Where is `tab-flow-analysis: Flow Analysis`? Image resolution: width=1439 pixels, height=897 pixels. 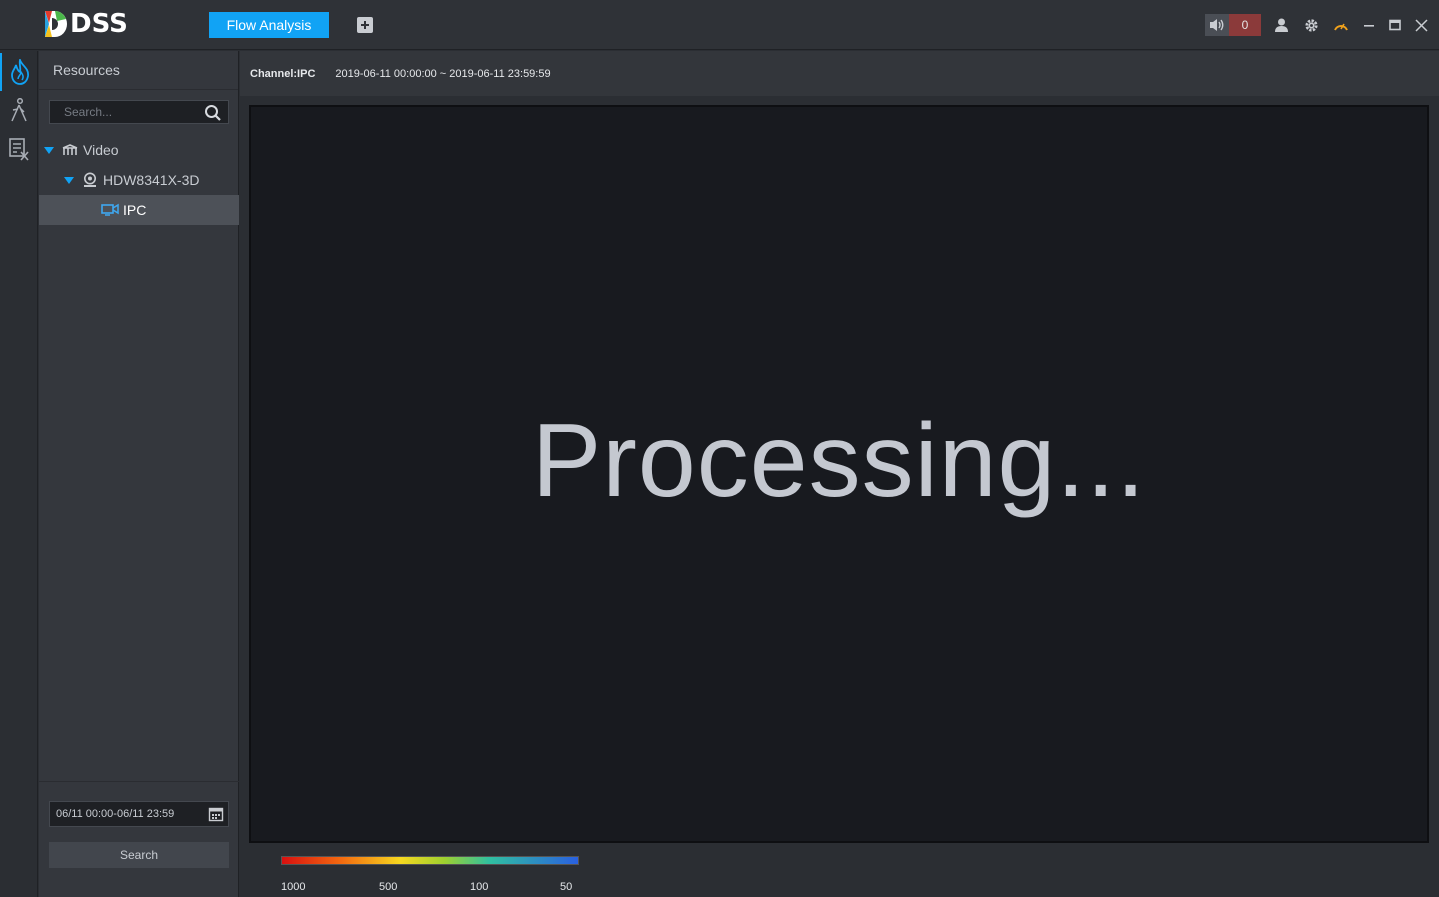
tab-flow-analysis: Flow Analysis is located at coordinates (269, 25).